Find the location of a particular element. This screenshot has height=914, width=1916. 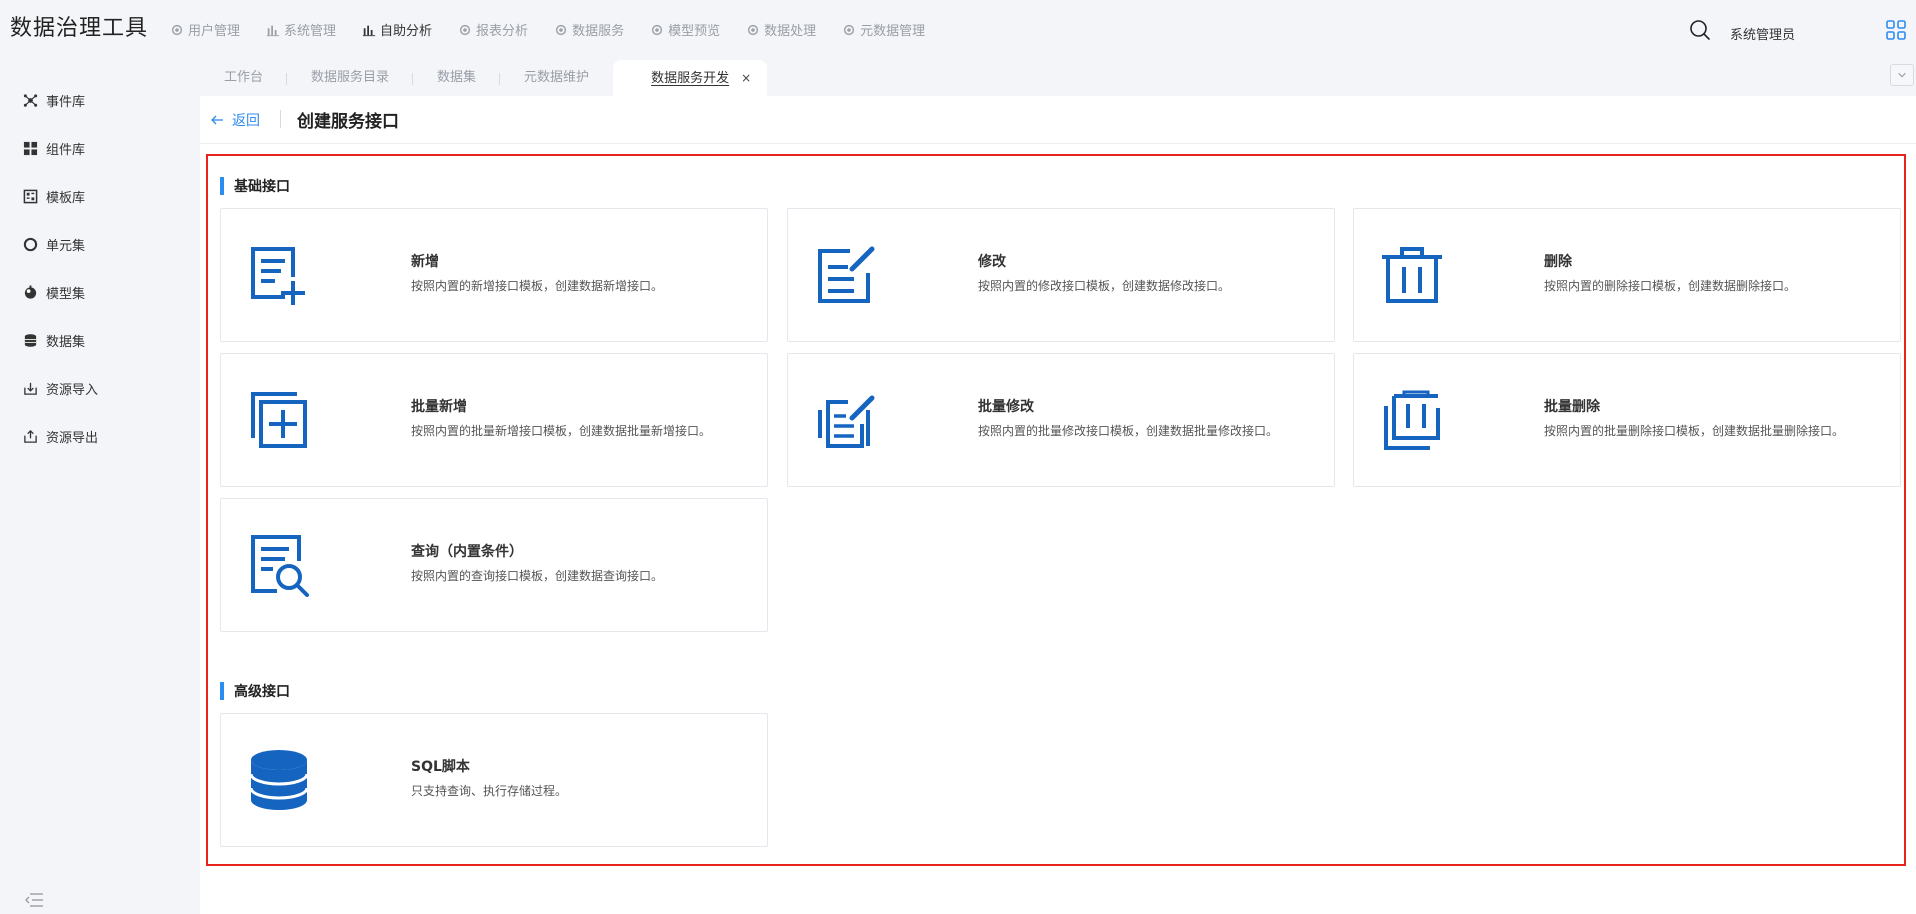

batch-edit-icon is located at coordinates (846, 420).